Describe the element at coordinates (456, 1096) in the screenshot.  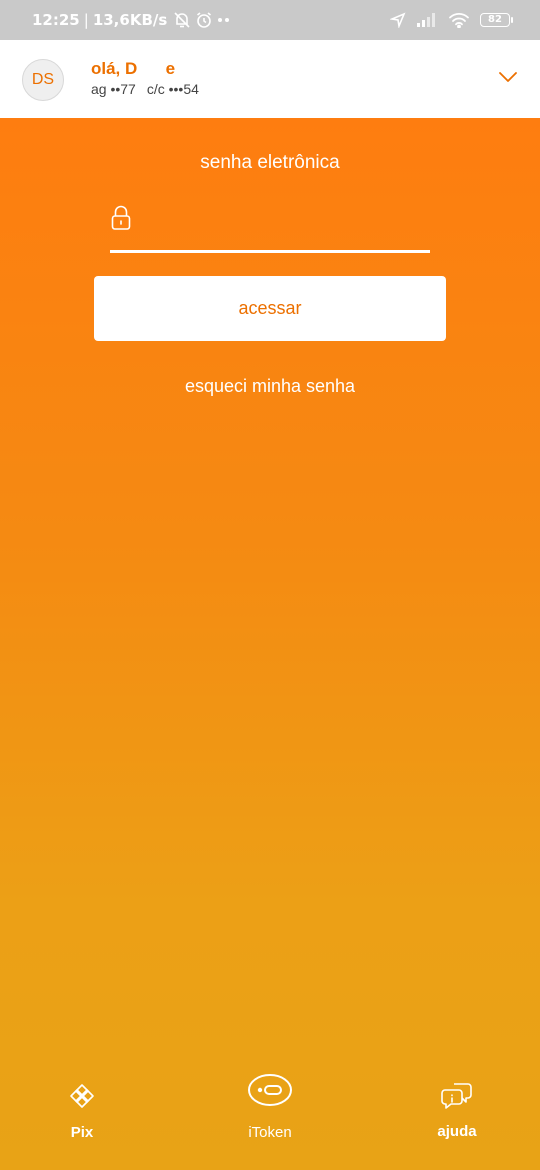
I see `help-chat-icon` at that location.